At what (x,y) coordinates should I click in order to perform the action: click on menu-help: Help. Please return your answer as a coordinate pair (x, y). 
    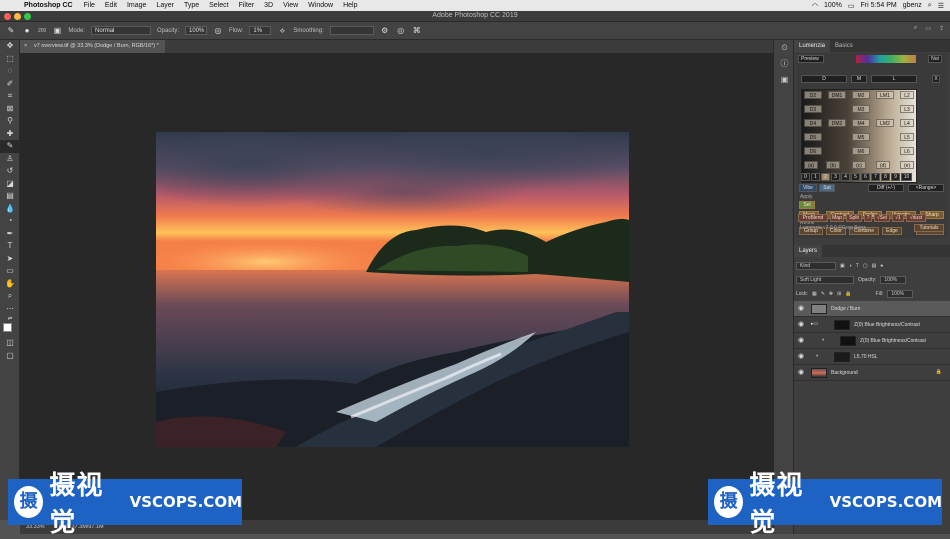
    Looking at the image, I should click on (350, 5).